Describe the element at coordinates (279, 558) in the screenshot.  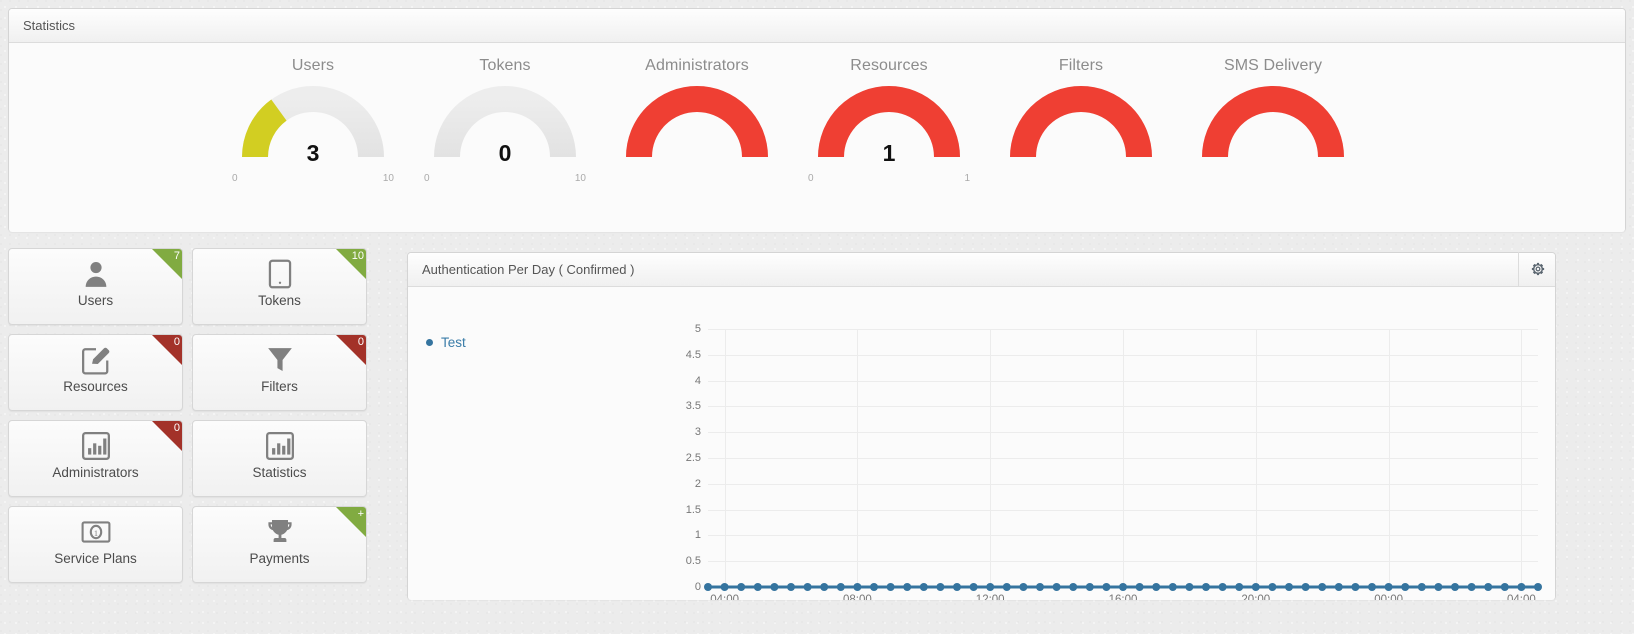
I see `tile-label: Payments` at that location.